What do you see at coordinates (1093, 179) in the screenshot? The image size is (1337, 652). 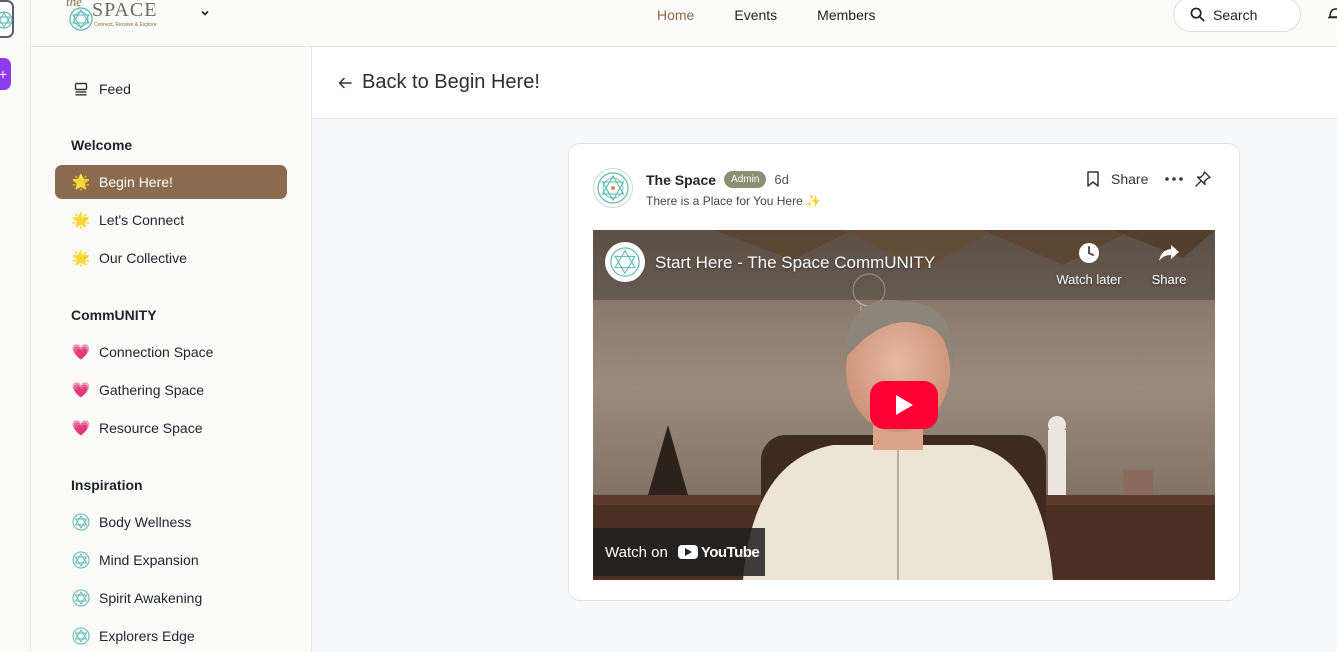 I see `bookmark-icon` at bounding box center [1093, 179].